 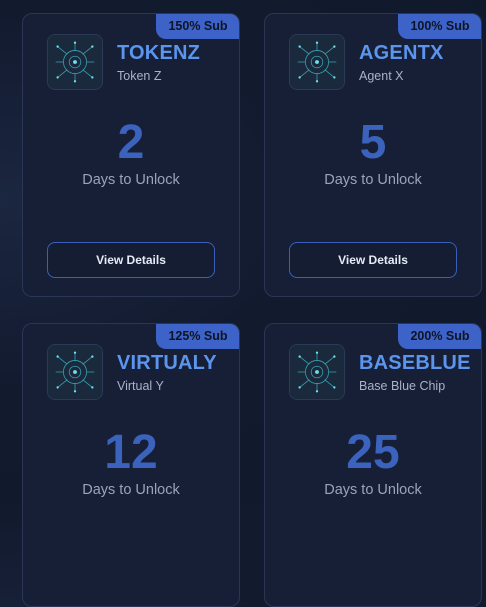 What do you see at coordinates (381, 76) in the screenshot?
I see `token-name: Agent X` at bounding box center [381, 76].